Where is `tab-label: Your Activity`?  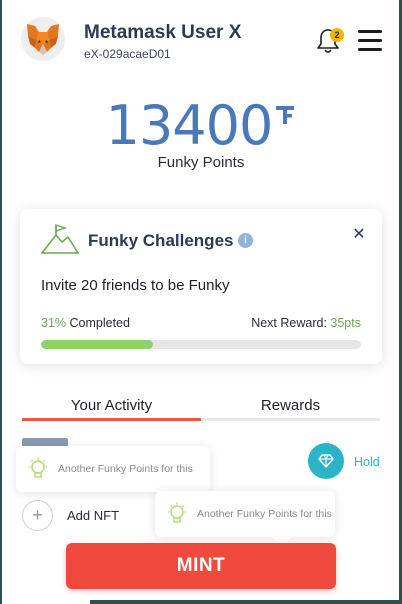 tab-label: Your Activity is located at coordinates (111, 405).